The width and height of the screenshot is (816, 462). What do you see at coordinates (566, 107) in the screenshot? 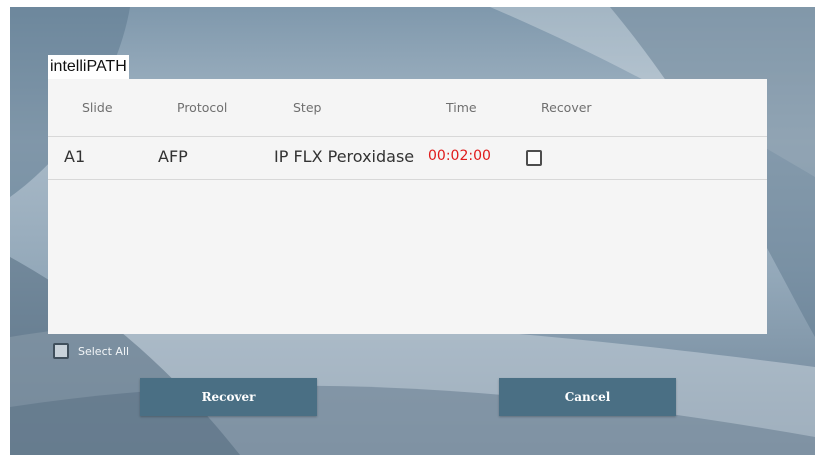
I see `column-header-recover: Recover` at bounding box center [566, 107].